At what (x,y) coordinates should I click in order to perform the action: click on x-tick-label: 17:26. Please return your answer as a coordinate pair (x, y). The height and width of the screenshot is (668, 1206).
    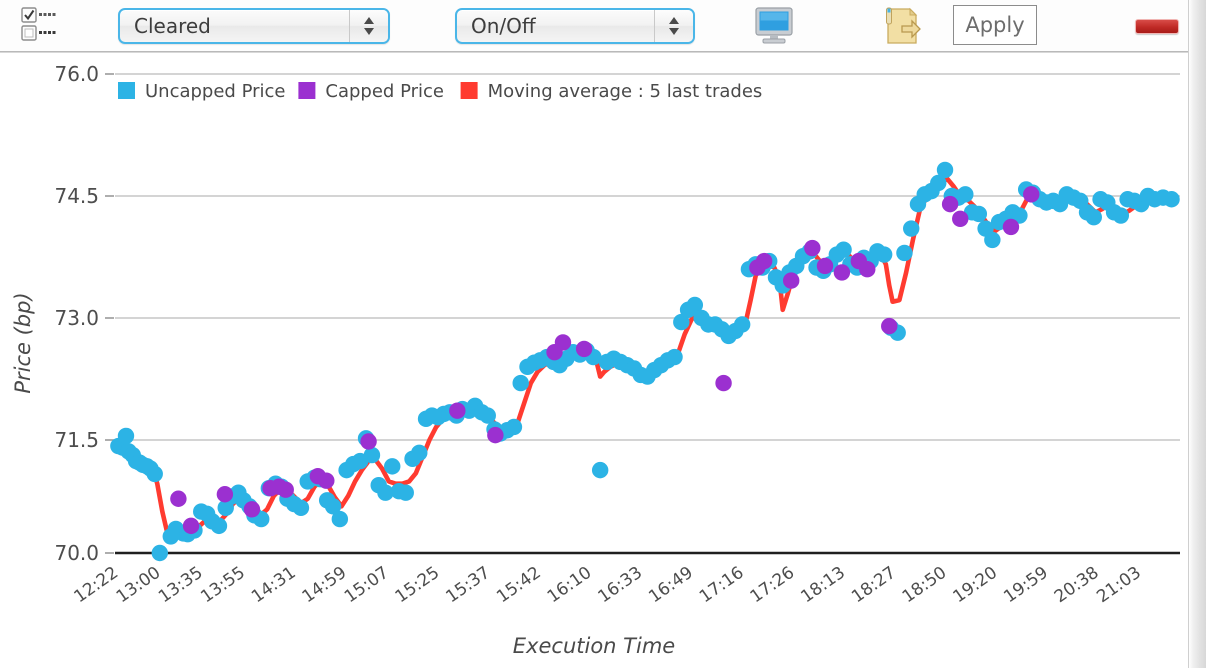
    Looking at the image, I should click on (773, 585).